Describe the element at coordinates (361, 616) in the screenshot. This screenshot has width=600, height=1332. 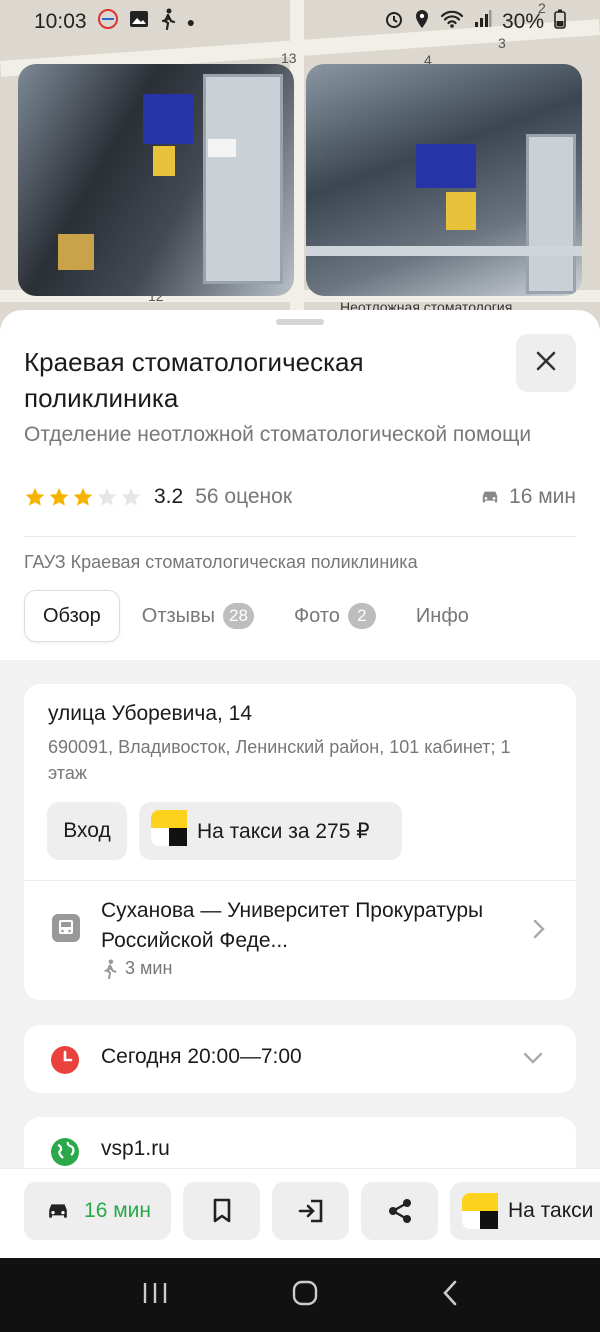
I see `photos-count-badge: 2` at that location.